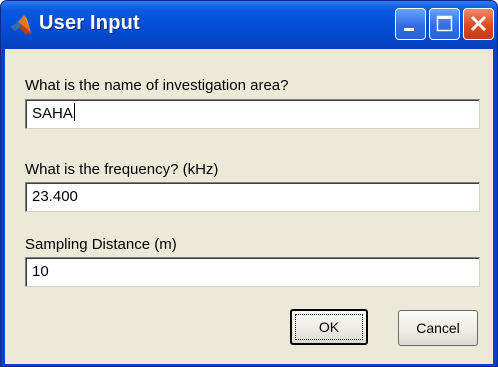 This screenshot has width=498, height=367. Describe the element at coordinates (52, 113) in the screenshot. I see `area-name-value: SAHA` at that location.